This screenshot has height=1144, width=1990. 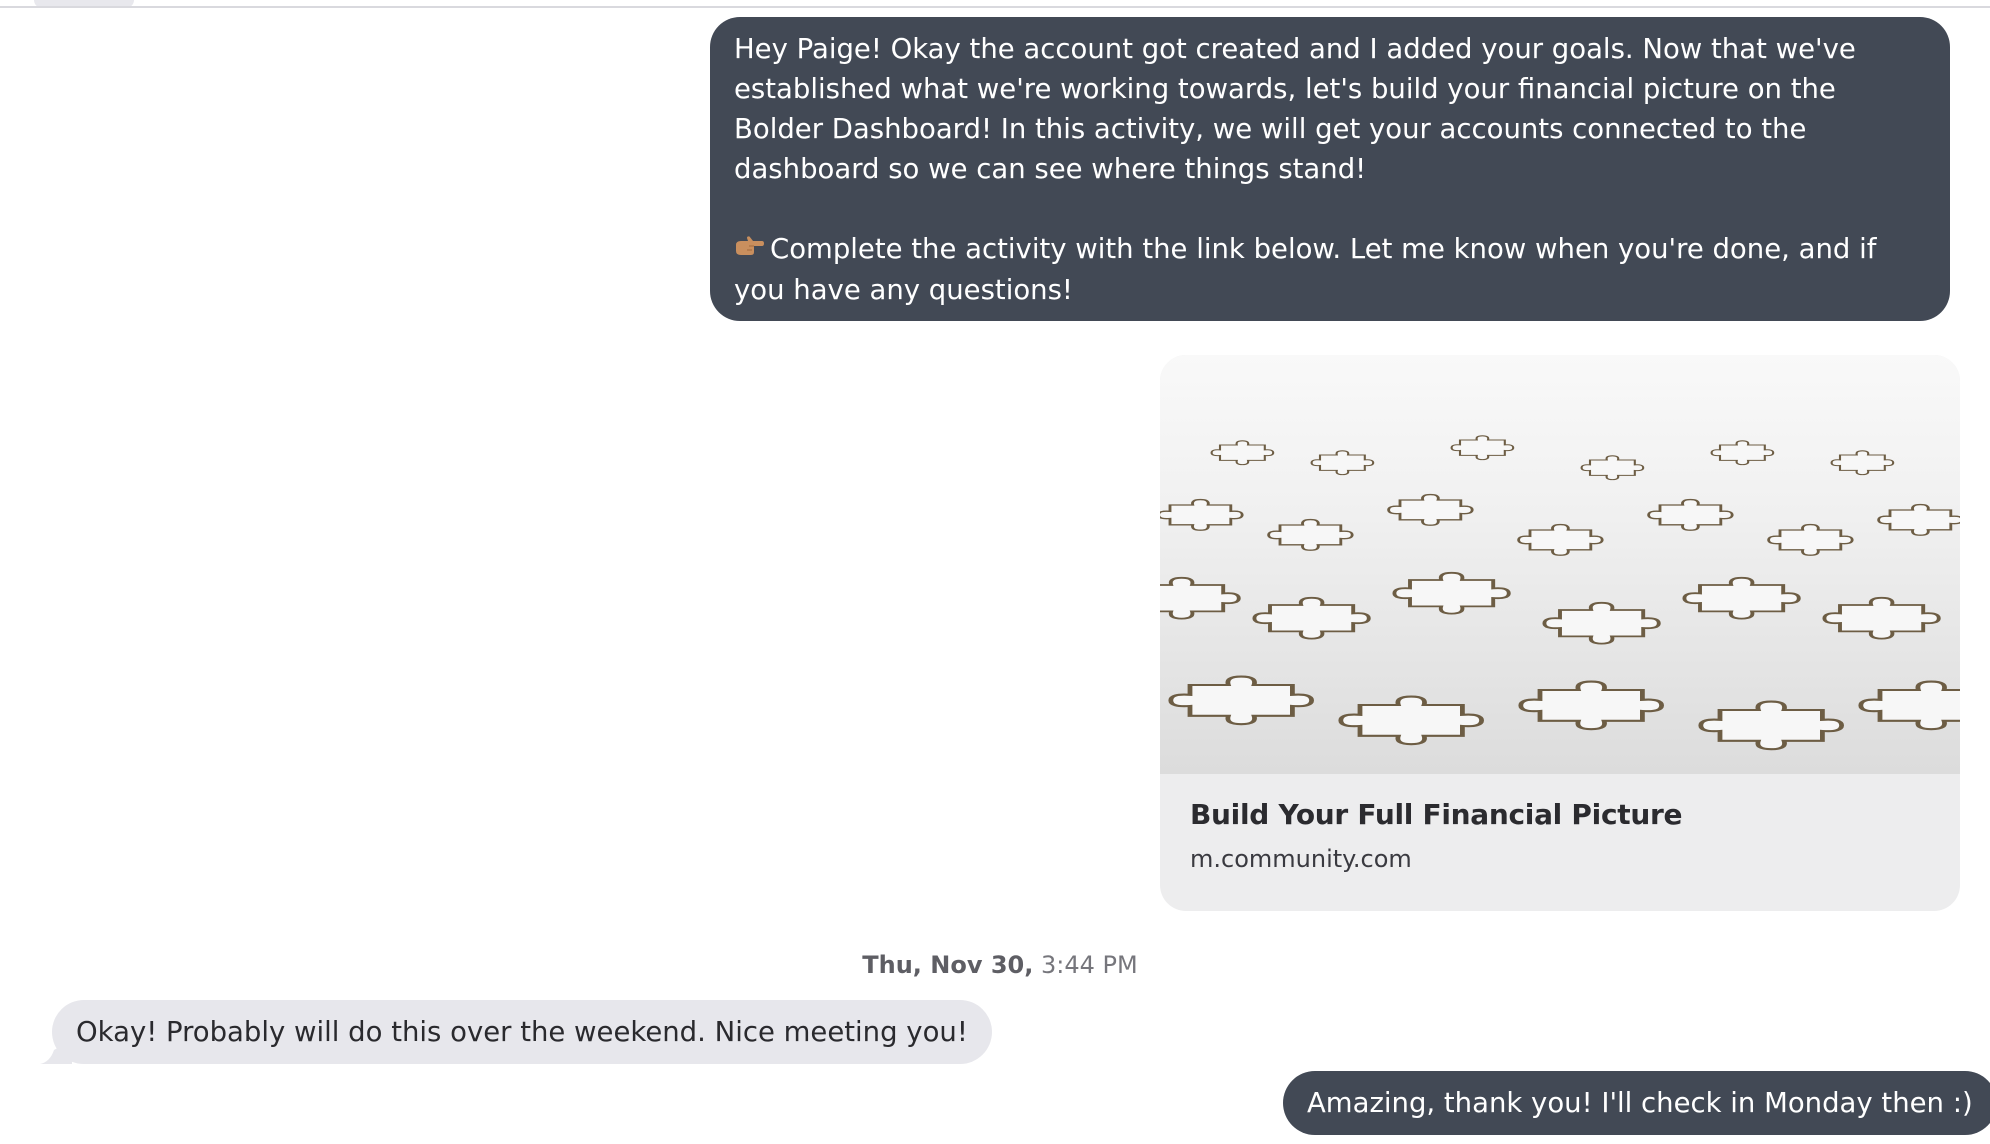 What do you see at coordinates (1560, 564) in the screenshot?
I see `puzzle-pieces-photo` at bounding box center [1560, 564].